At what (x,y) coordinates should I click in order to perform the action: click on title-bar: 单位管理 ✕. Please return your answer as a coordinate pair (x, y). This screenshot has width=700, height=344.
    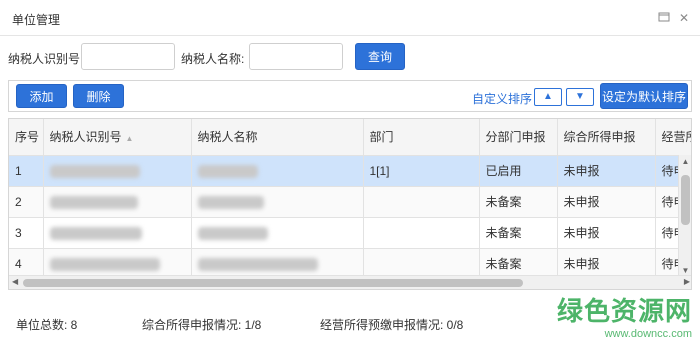
    Looking at the image, I should click on (350, 18).